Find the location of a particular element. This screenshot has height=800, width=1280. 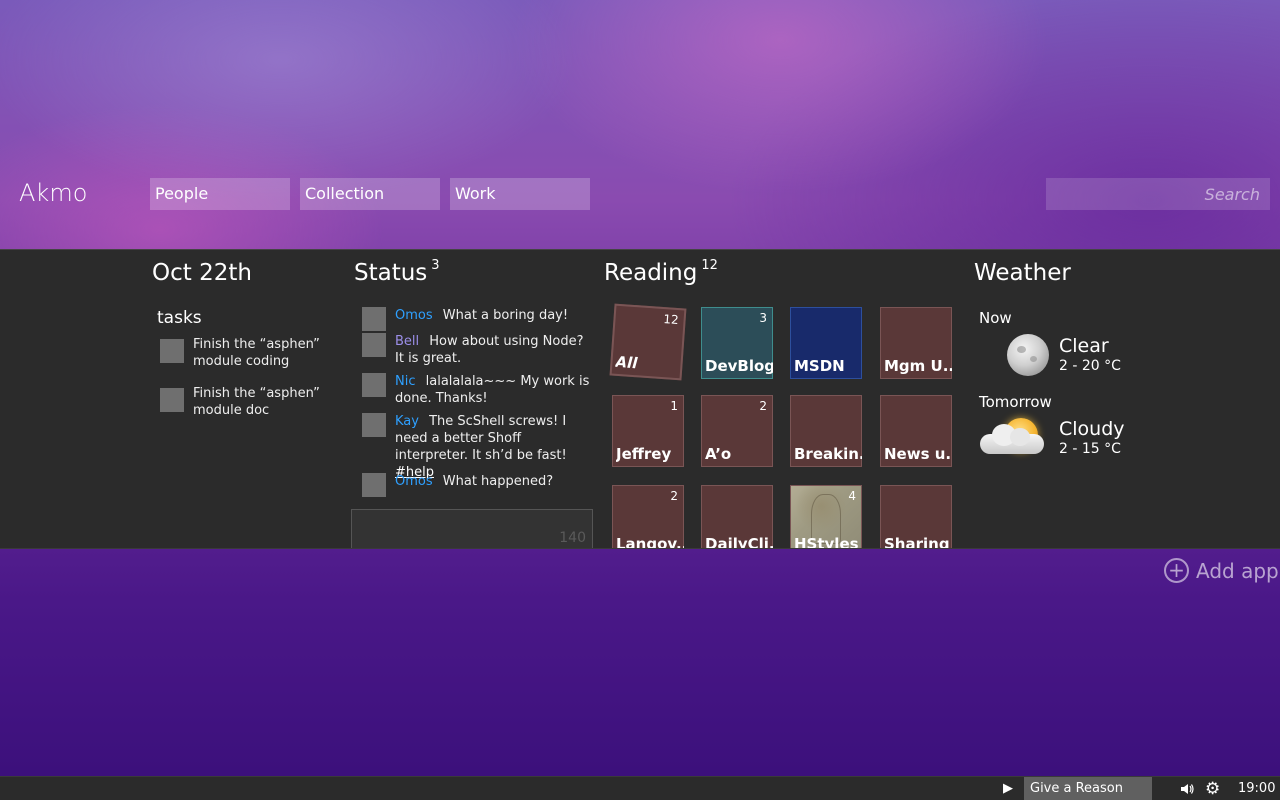

taskbar: ▶ Give a Reason ⚙ 19:00 is located at coordinates (640, 788).